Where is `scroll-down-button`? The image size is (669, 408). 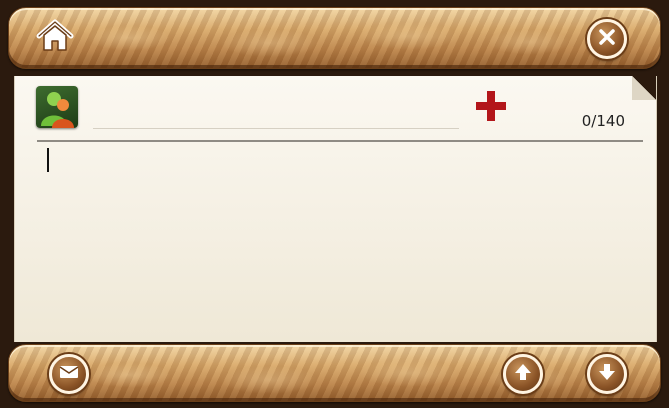
scroll-down-button is located at coordinates (607, 374).